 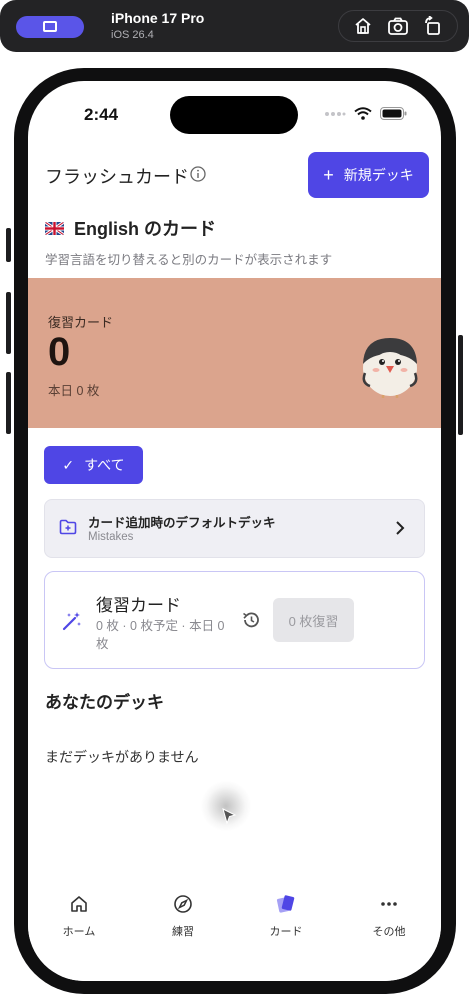 I want to click on language-title: English のカード, so click(x=145, y=229).